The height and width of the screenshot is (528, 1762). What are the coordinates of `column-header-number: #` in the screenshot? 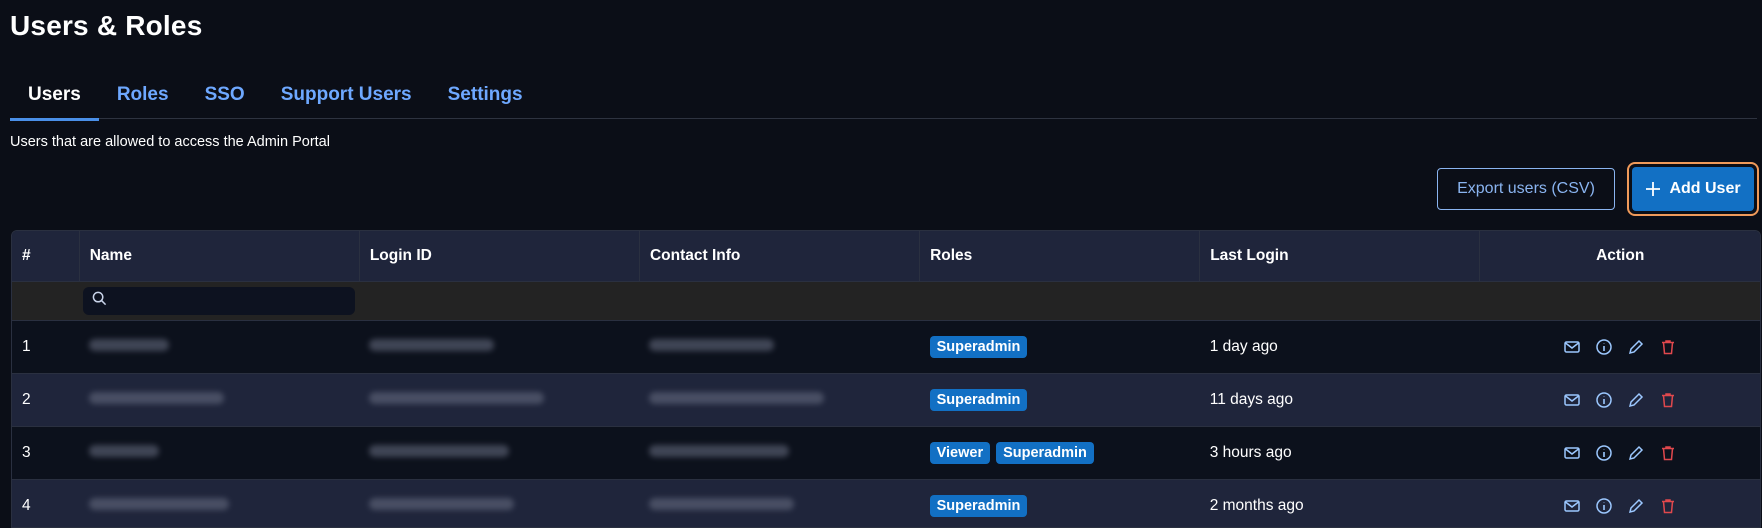 It's located at (45, 256).